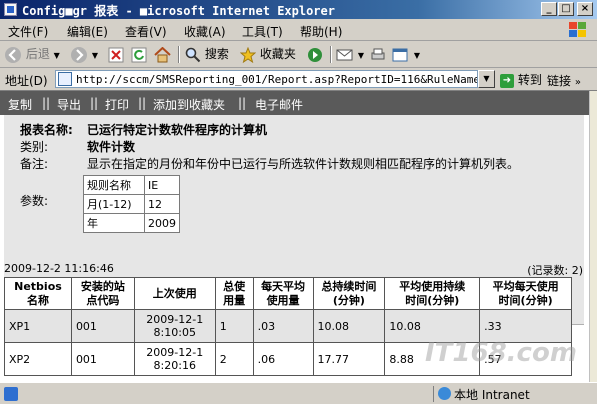 Image resolution: width=597 pixels, height=404 pixels. What do you see at coordinates (555, 270) in the screenshot?
I see `record-count: (记录数: 2)` at bounding box center [555, 270].